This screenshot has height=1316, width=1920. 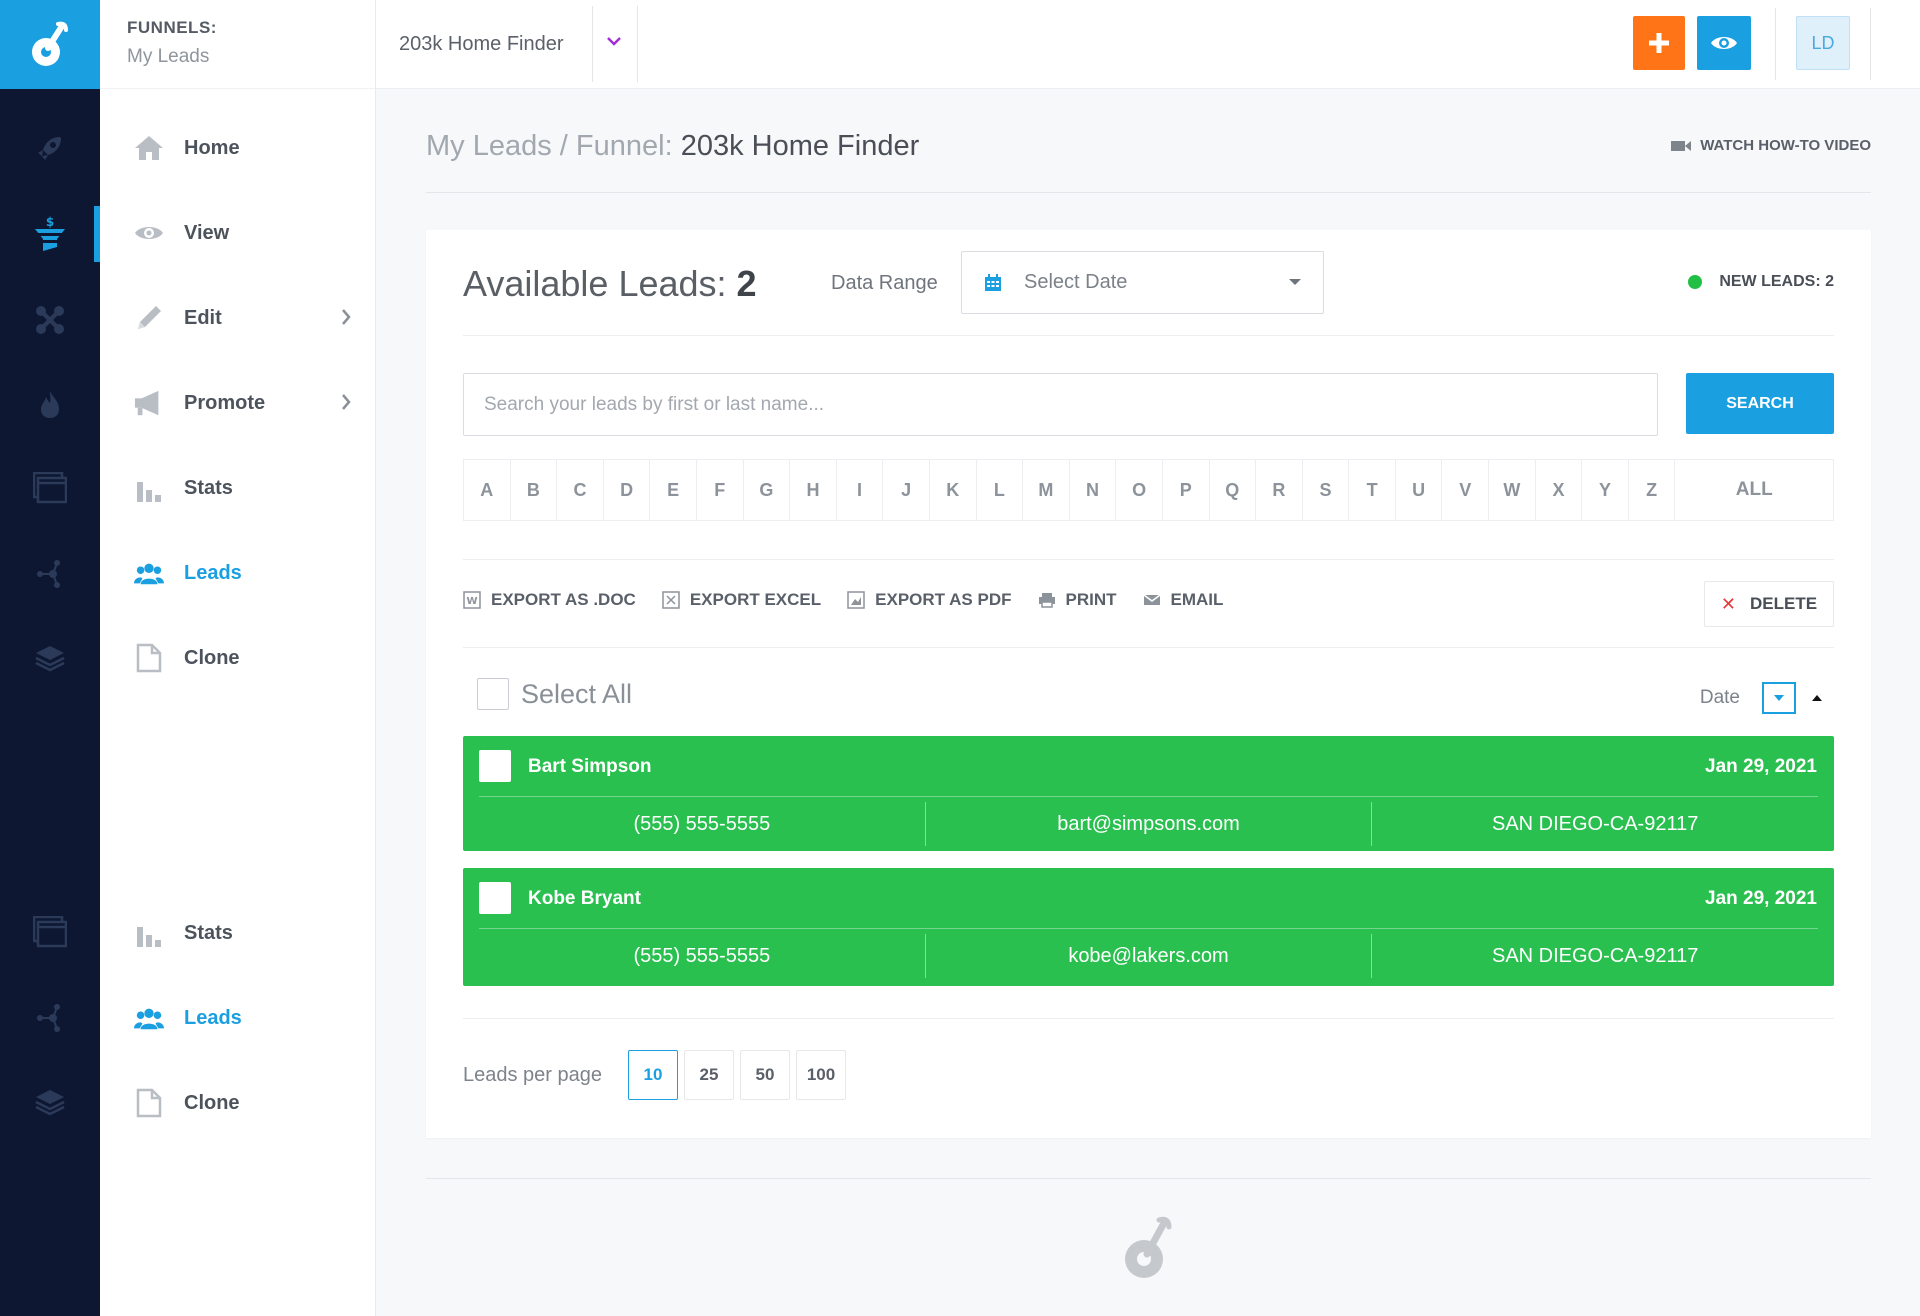 What do you see at coordinates (1233, 490) in the screenshot?
I see `letter-filter-q: Q` at bounding box center [1233, 490].